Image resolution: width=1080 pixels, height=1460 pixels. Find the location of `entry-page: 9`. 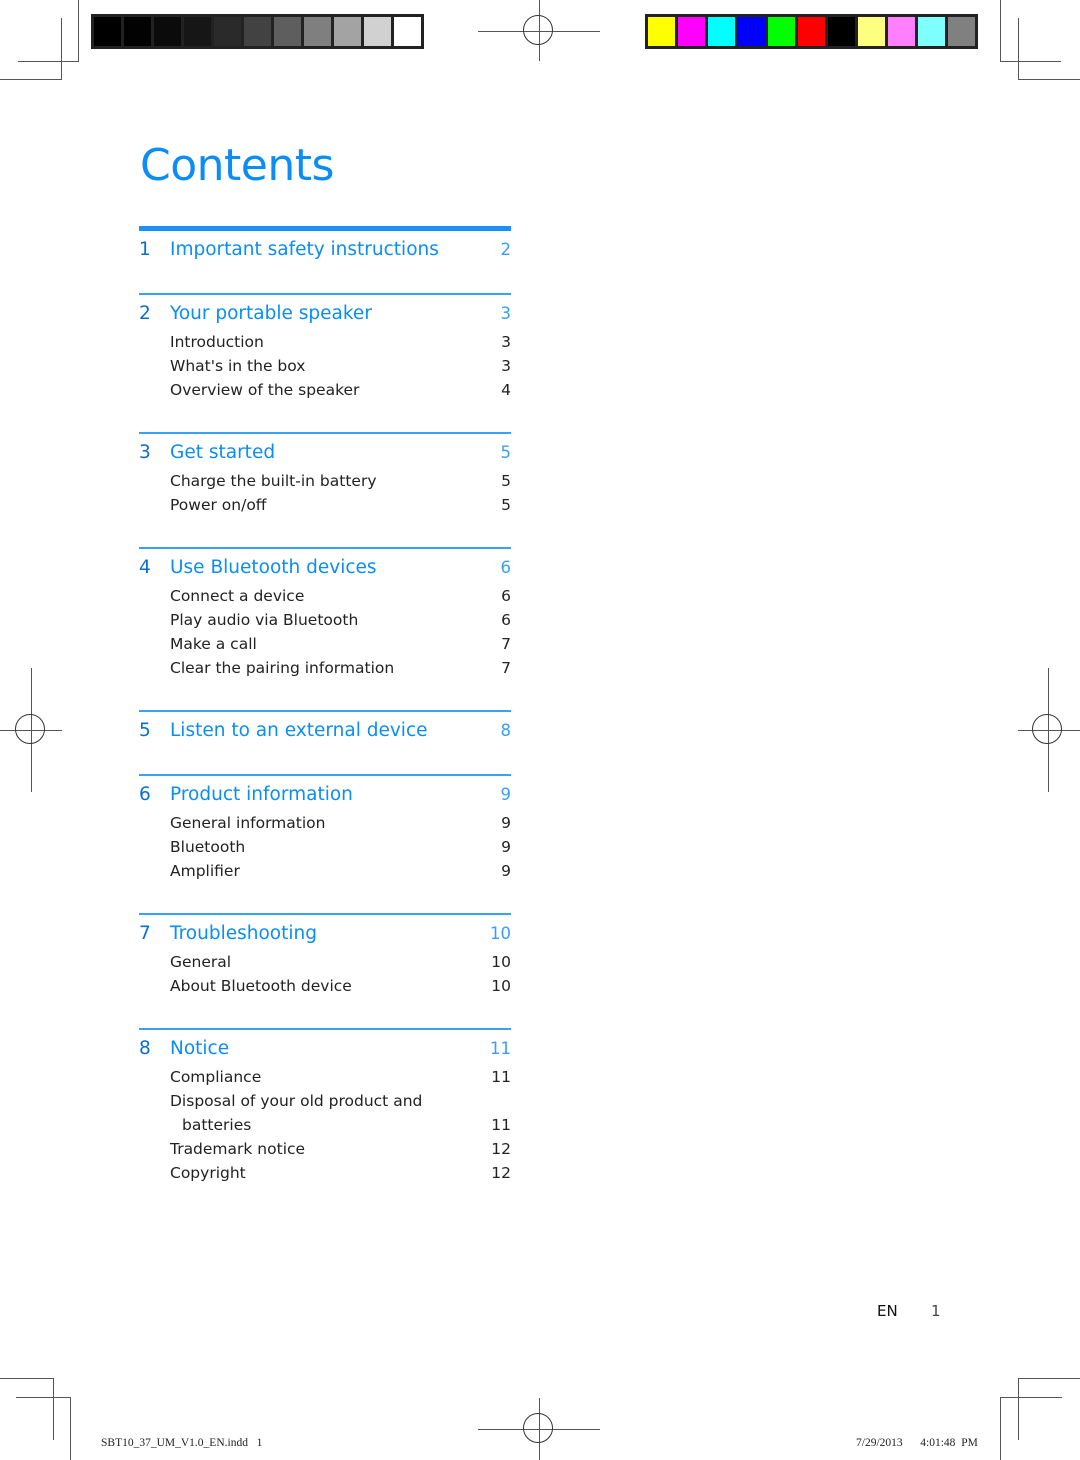

entry-page: 9 is located at coordinates (506, 871).